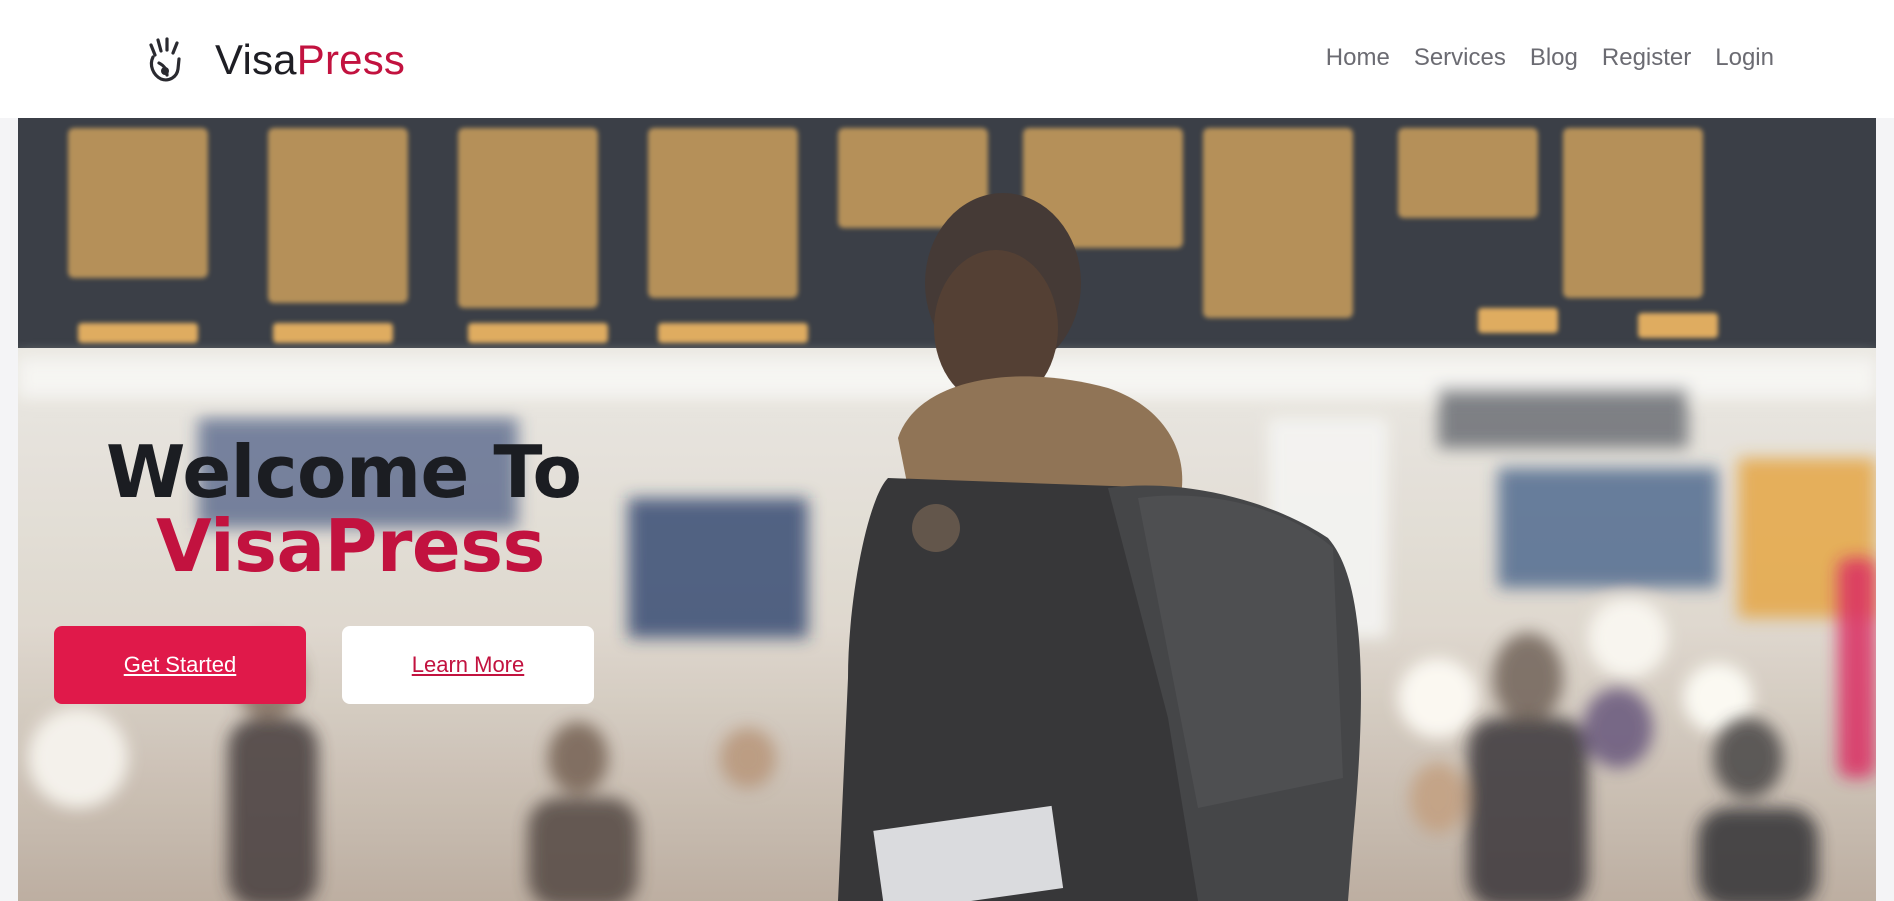 This screenshot has height=901, width=1894. I want to click on main-nav: Home Services Blog Register Login, so click(1538, 58).